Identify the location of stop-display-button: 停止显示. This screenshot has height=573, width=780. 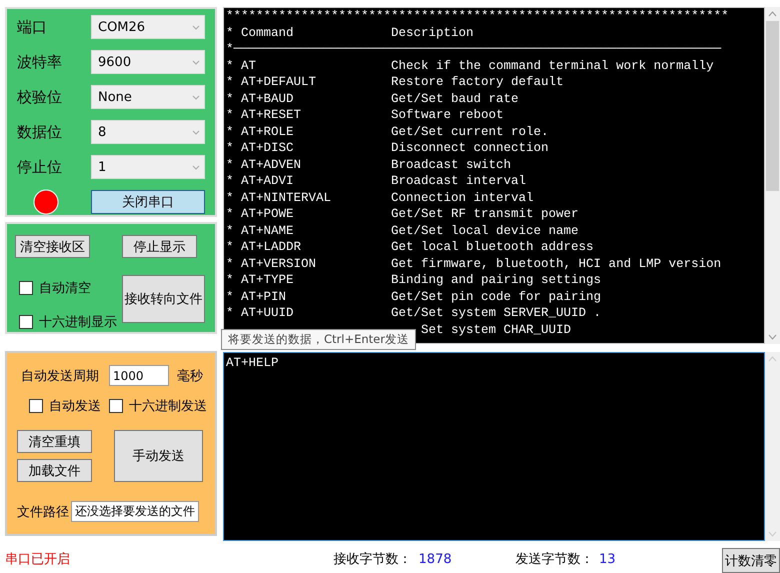
(159, 246).